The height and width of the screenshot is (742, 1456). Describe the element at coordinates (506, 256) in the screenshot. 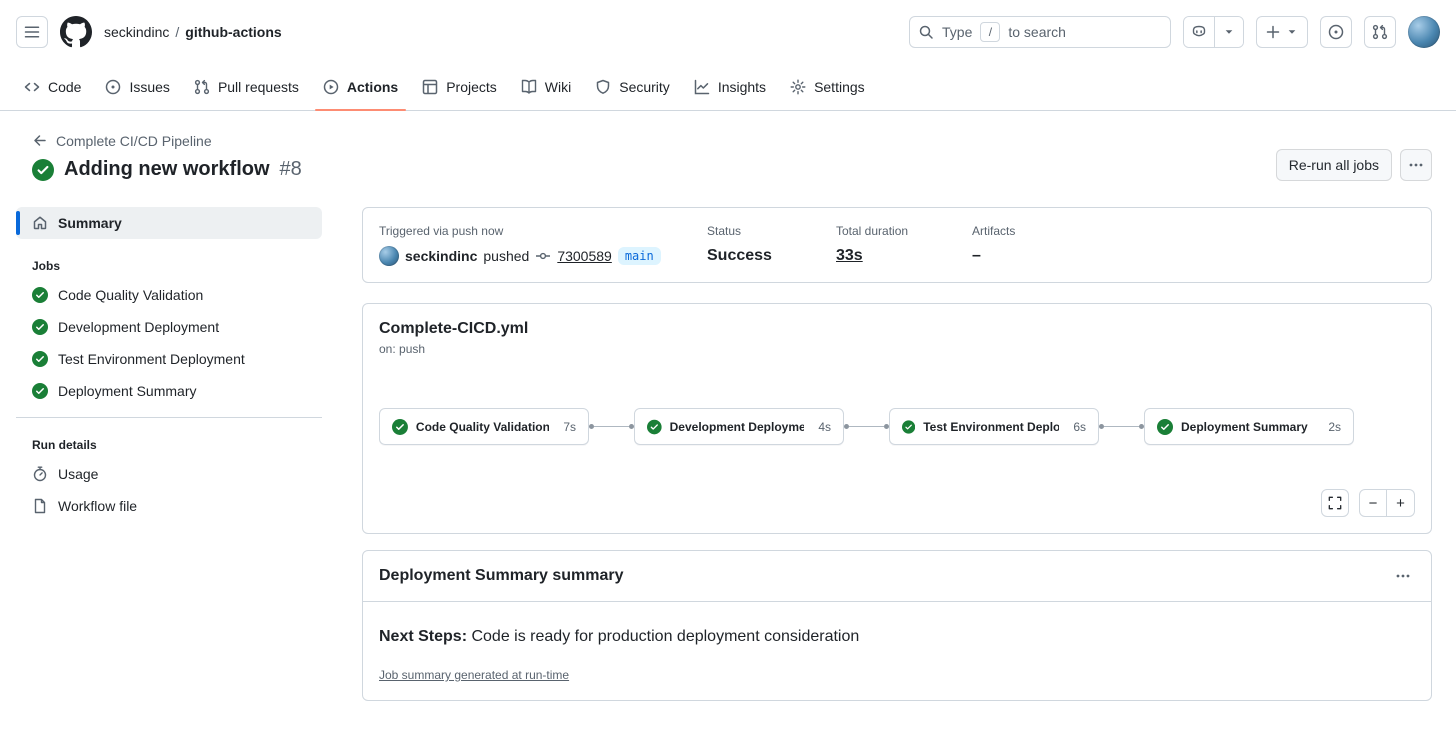

I see `actor-action: pushed` at that location.